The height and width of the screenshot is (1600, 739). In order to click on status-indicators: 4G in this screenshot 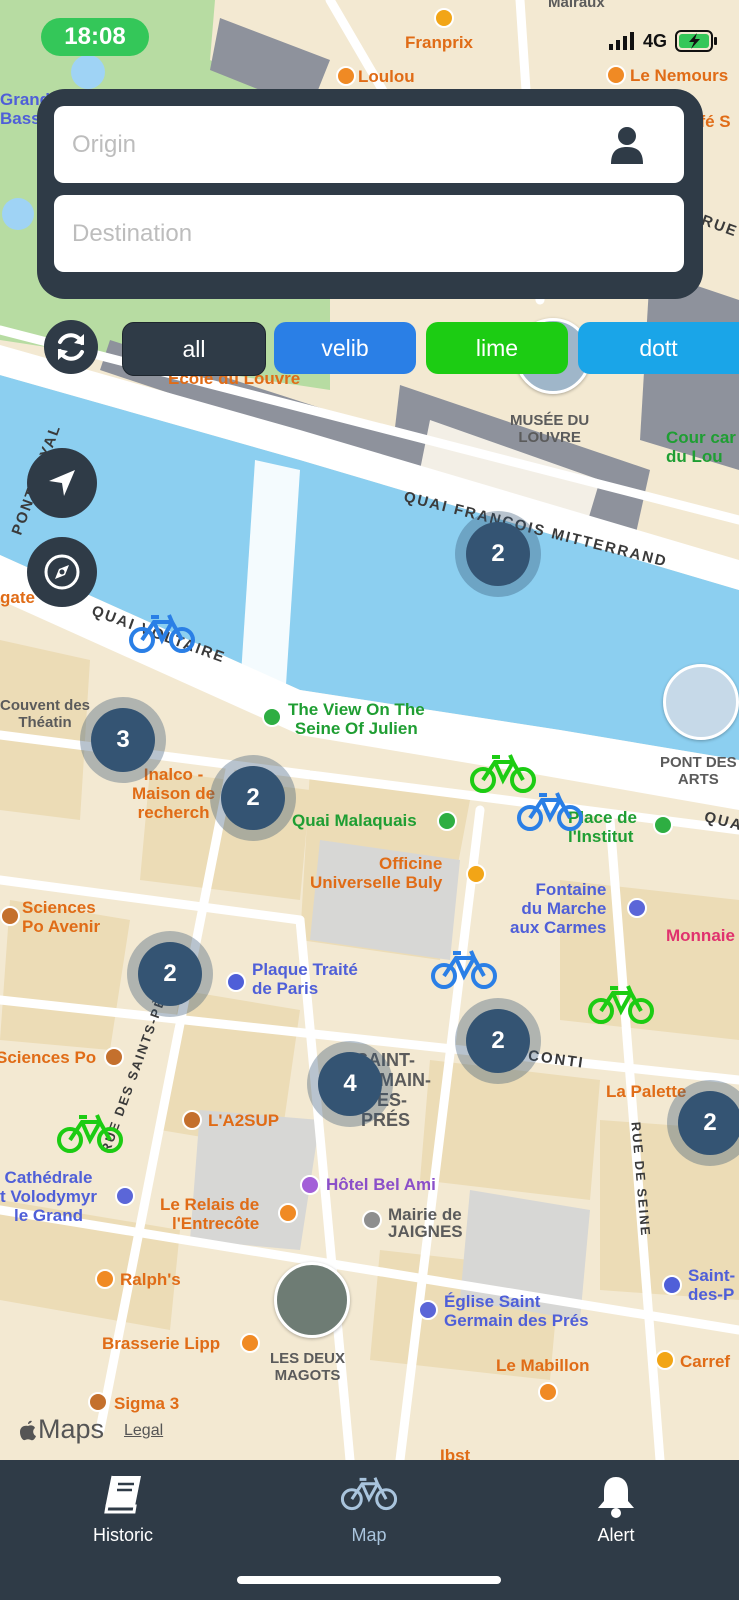, I will do `click(663, 41)`.